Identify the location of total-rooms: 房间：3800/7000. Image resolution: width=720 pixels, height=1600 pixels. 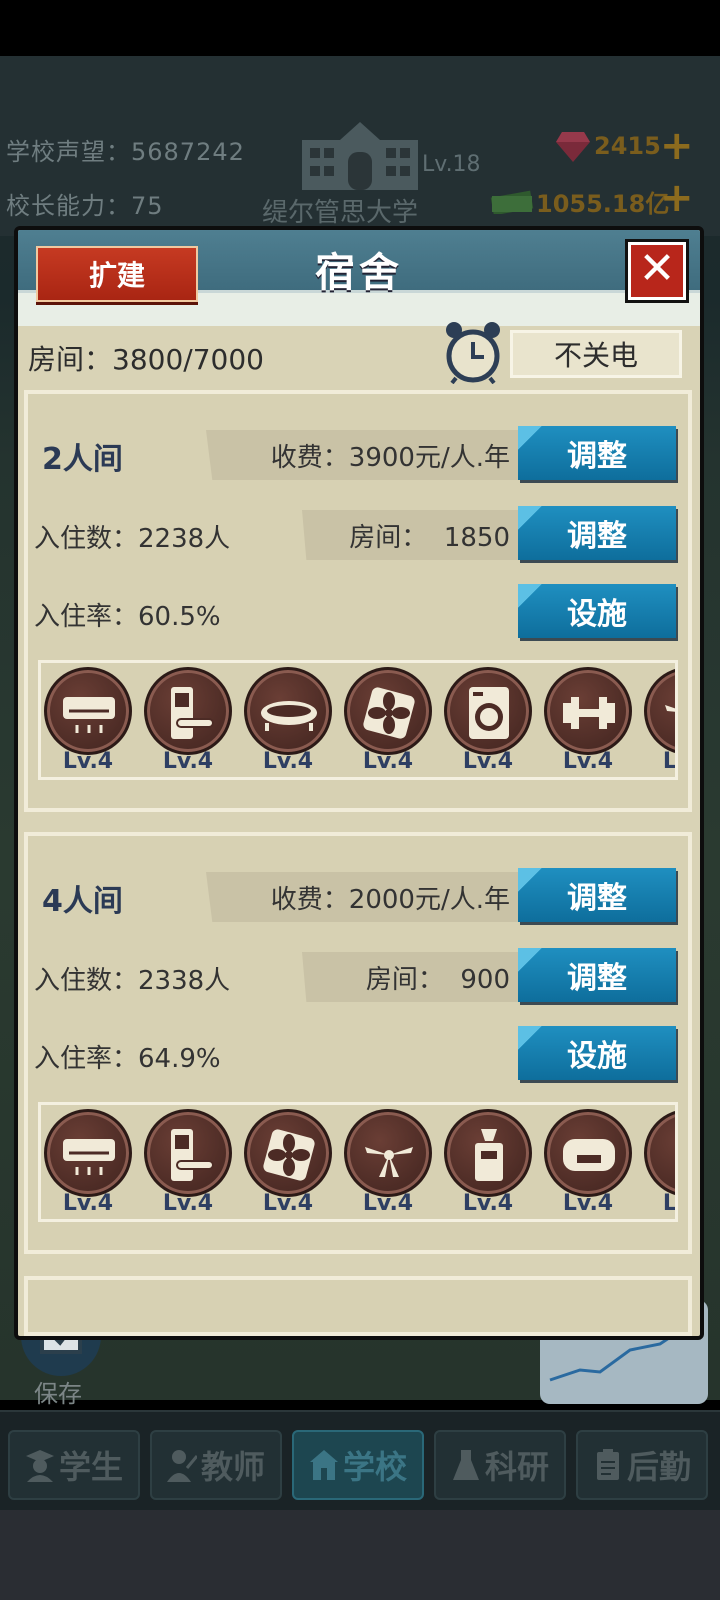
(146, 359).